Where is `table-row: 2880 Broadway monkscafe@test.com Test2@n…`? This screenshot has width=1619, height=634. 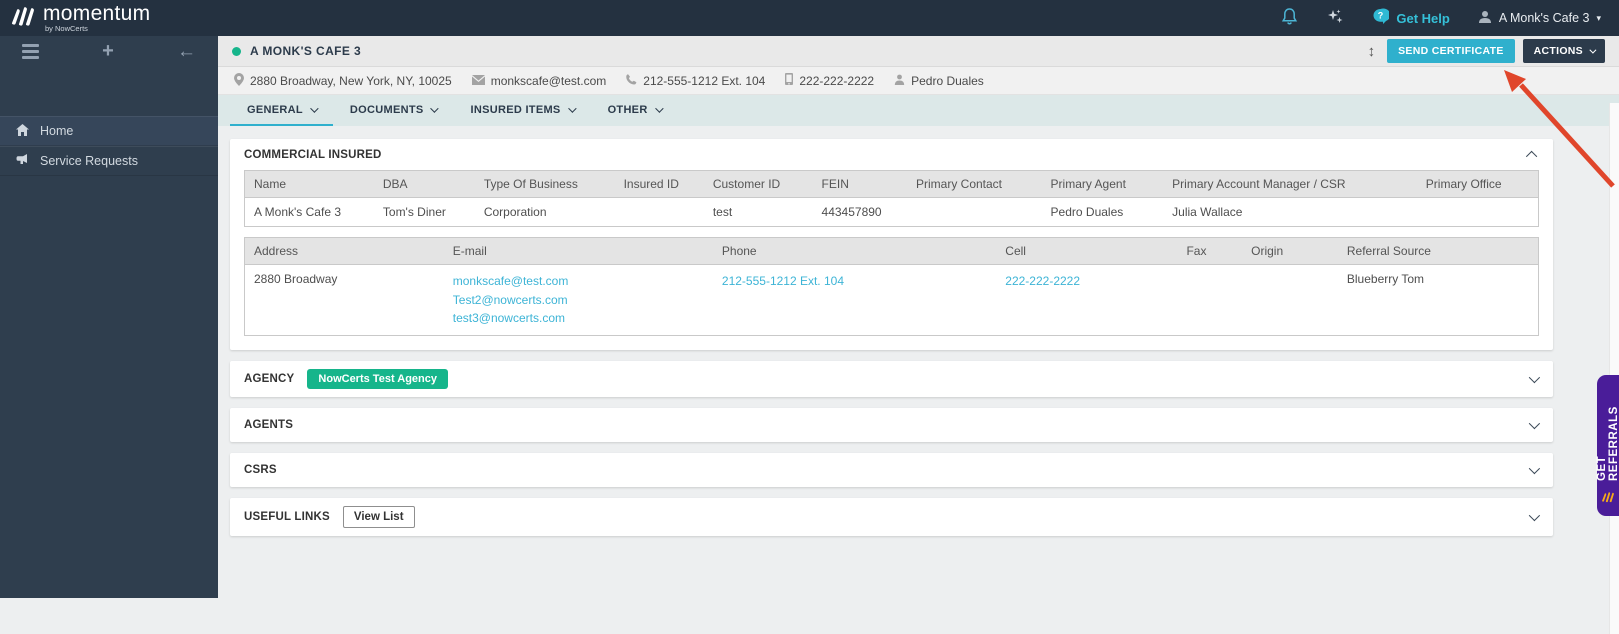
table-row: 2880 Broadway monkscafe@test.com Test2@n… is located at coordinates (891, 300).